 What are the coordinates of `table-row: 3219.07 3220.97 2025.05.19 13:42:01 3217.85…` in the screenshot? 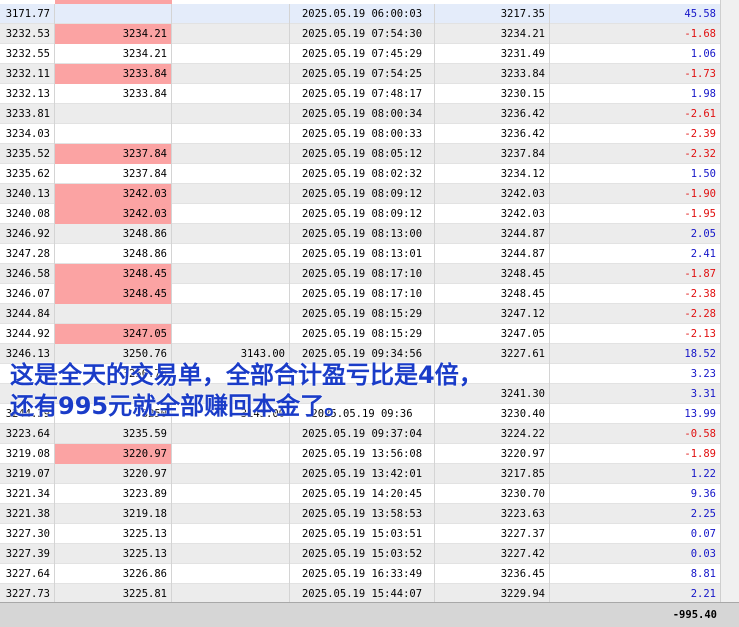 It's located at (360, 474).